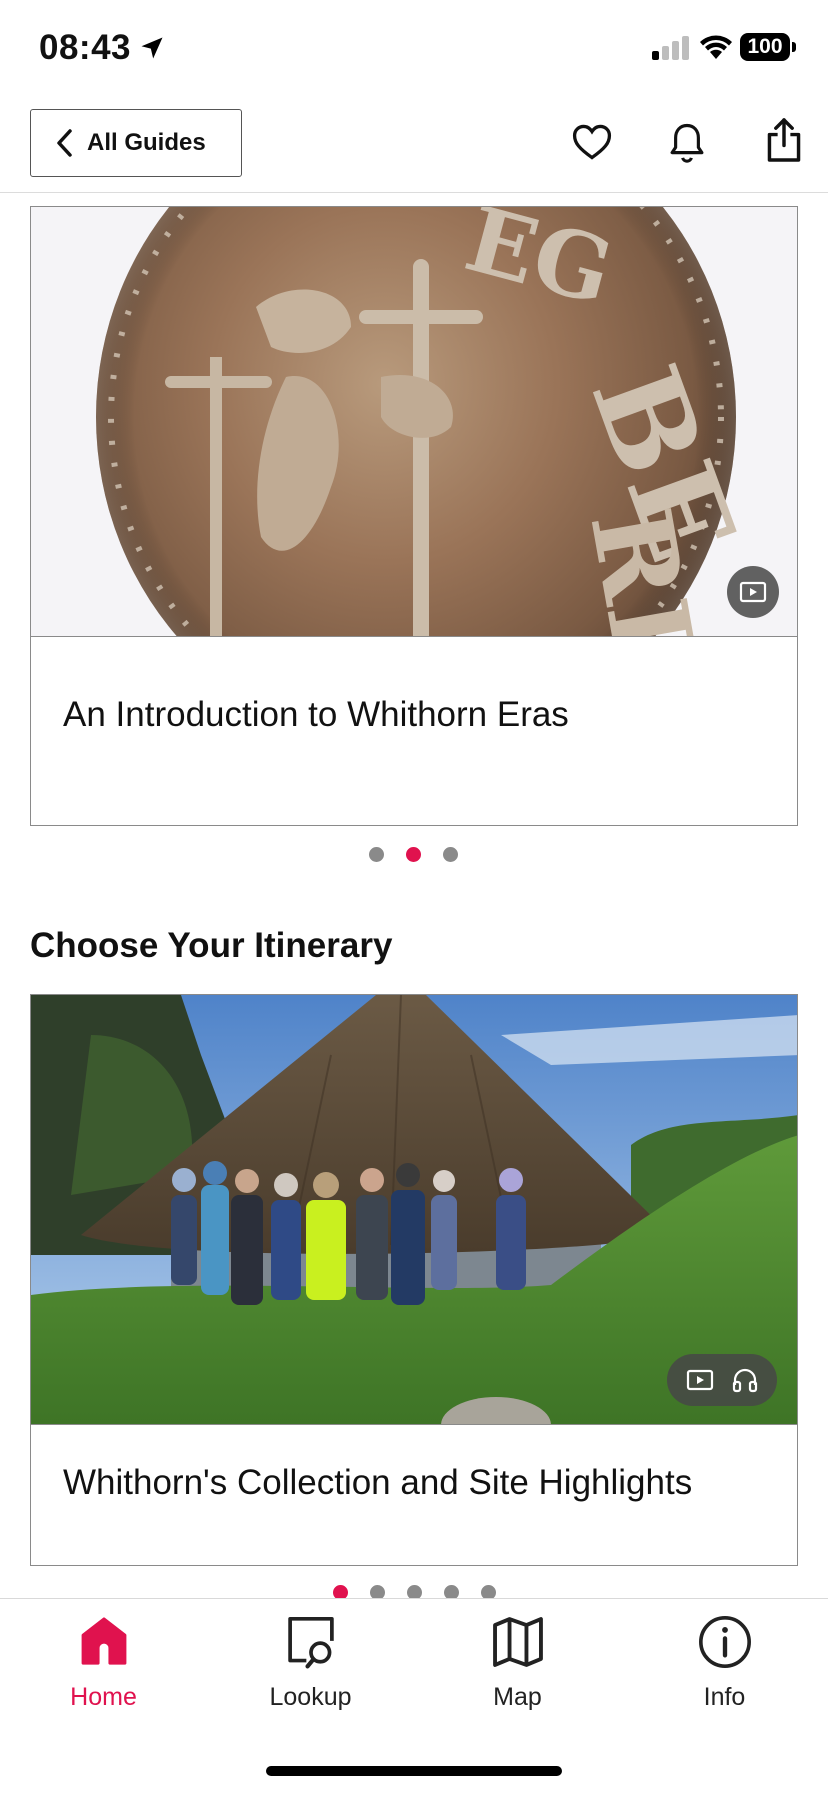 The height and width of the screenshot is (1793, 828). I want to click on featured-guide-title: An Introduction to Whithorn Eras, so click(316, 714).